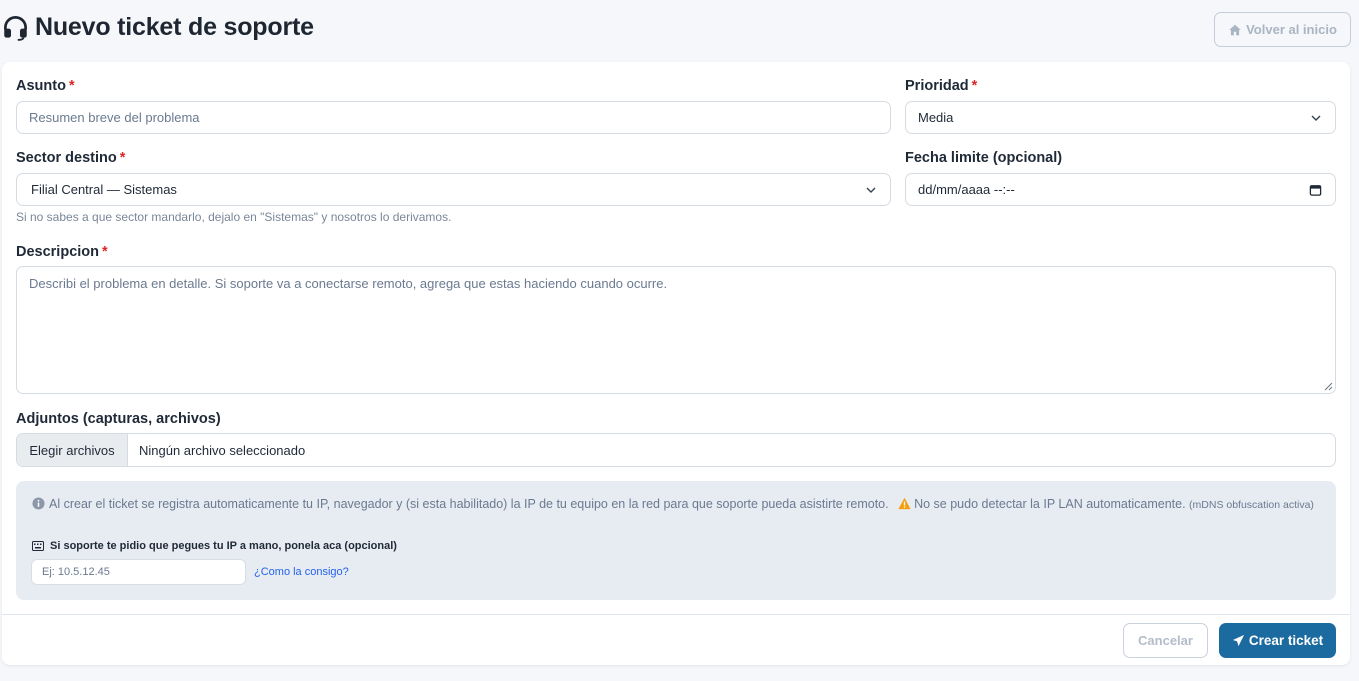 The height and width of the screenshot is (681, 1359). I want to click on sector-label: Sector destino *, so click(71, 158).